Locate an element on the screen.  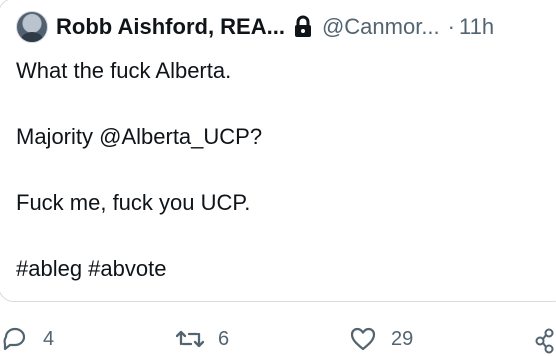
reply-button: 4 is located at coordinates (27, 339).